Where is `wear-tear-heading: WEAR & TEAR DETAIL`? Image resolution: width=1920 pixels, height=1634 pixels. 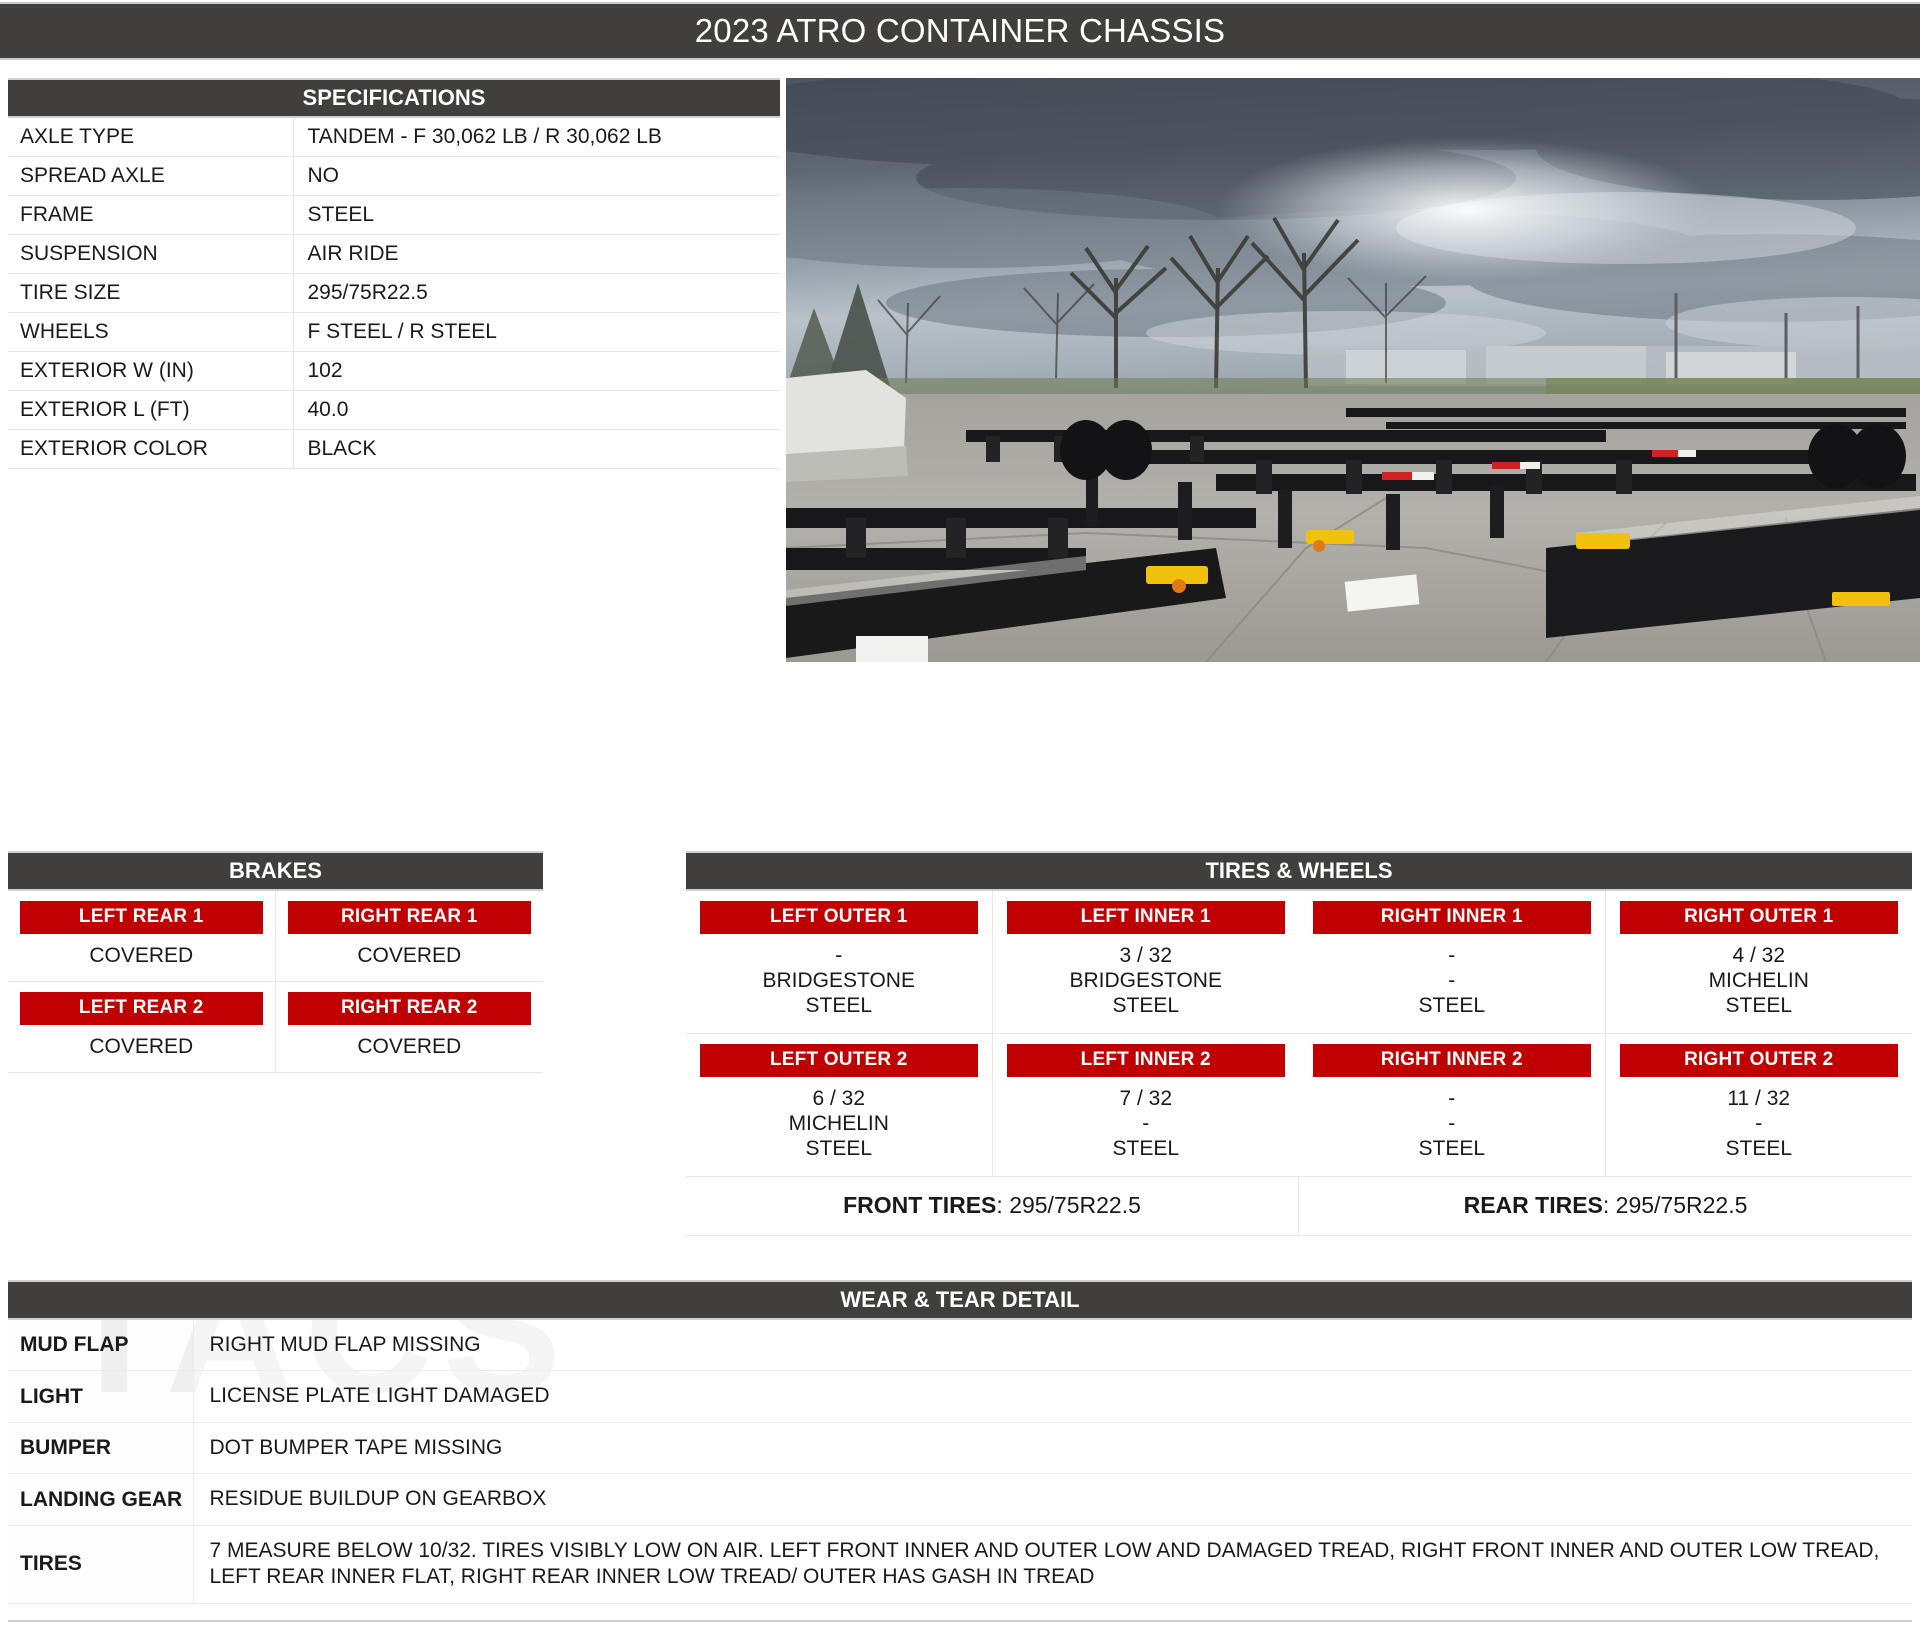 wear-tear-heading: WEAR & TEAR DETAIL is located at coordinates (960, 1300).